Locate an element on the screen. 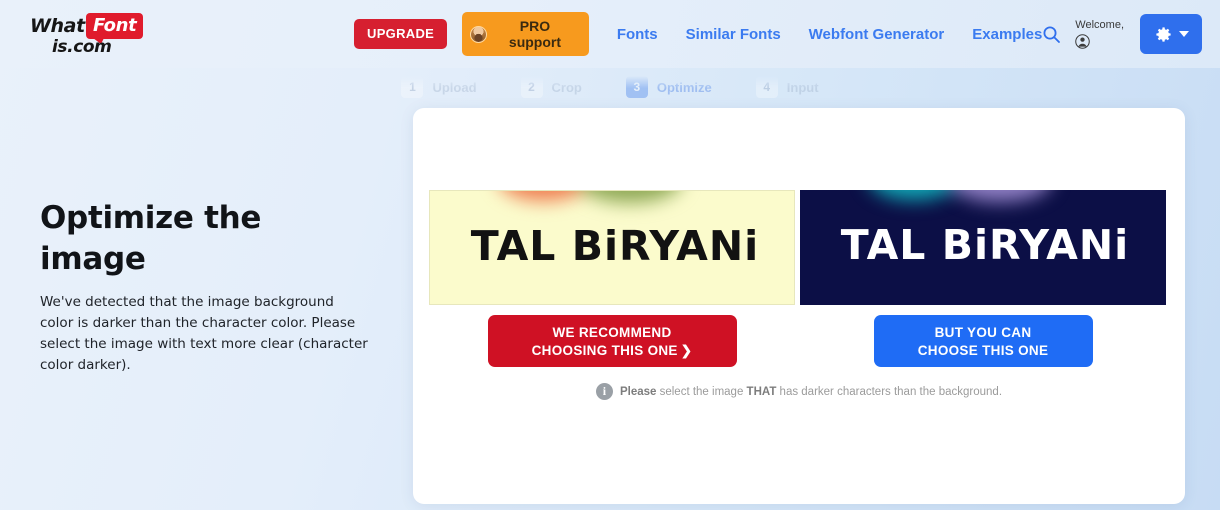 This screenshot has width=1220, height=510. choice-col-left: WE RECOMMEND CHOOSING THIS ONE ❯ is located at coordinates (612, 341).